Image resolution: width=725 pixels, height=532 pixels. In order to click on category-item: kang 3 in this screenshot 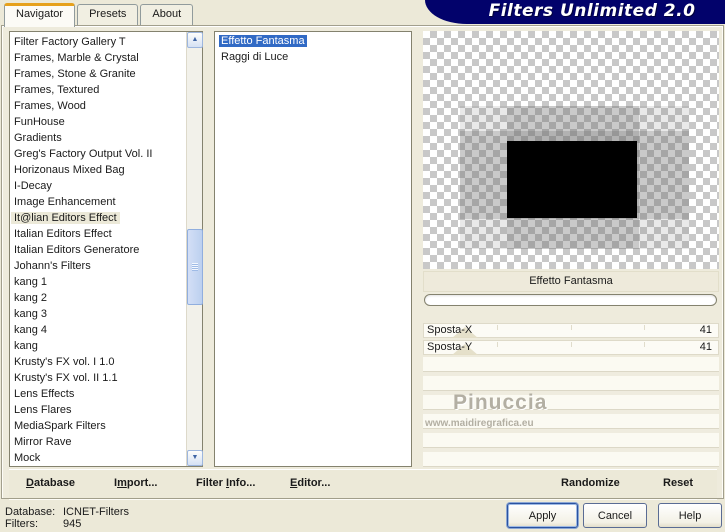, I will do `click(98, 314)`.